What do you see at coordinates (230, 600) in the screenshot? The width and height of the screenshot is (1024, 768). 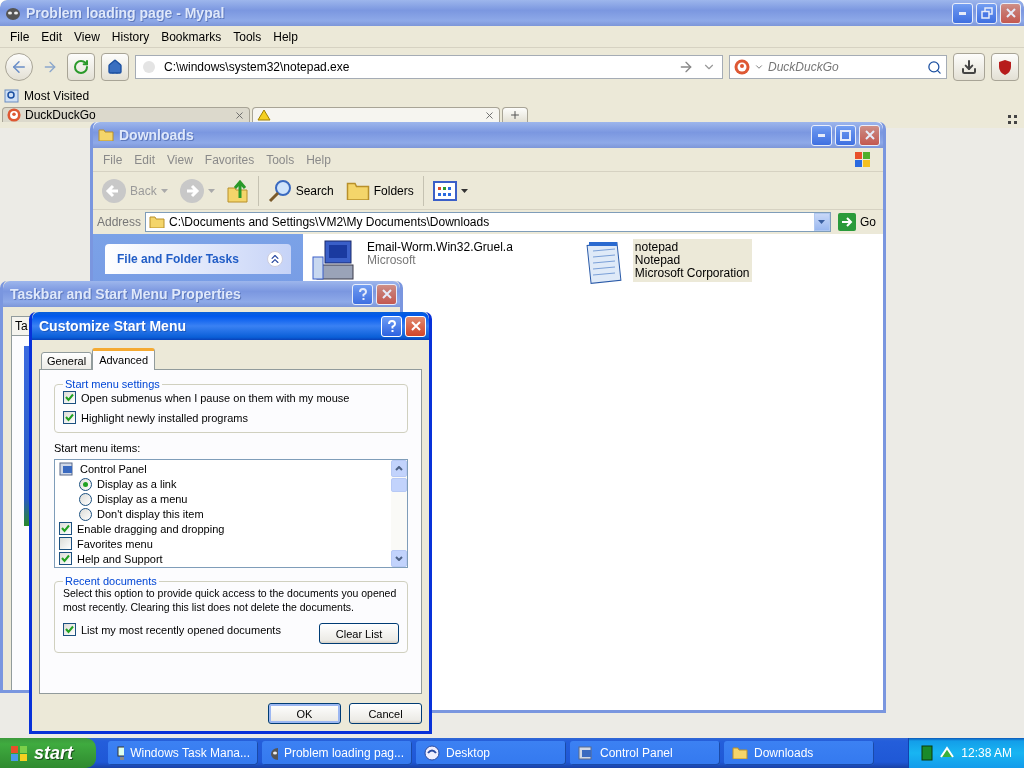 I see `description-text: Select this option to provide quick access to the documents you opened most recently. Clearing this list does not delete the documents.` at bounding box center [230, 600].